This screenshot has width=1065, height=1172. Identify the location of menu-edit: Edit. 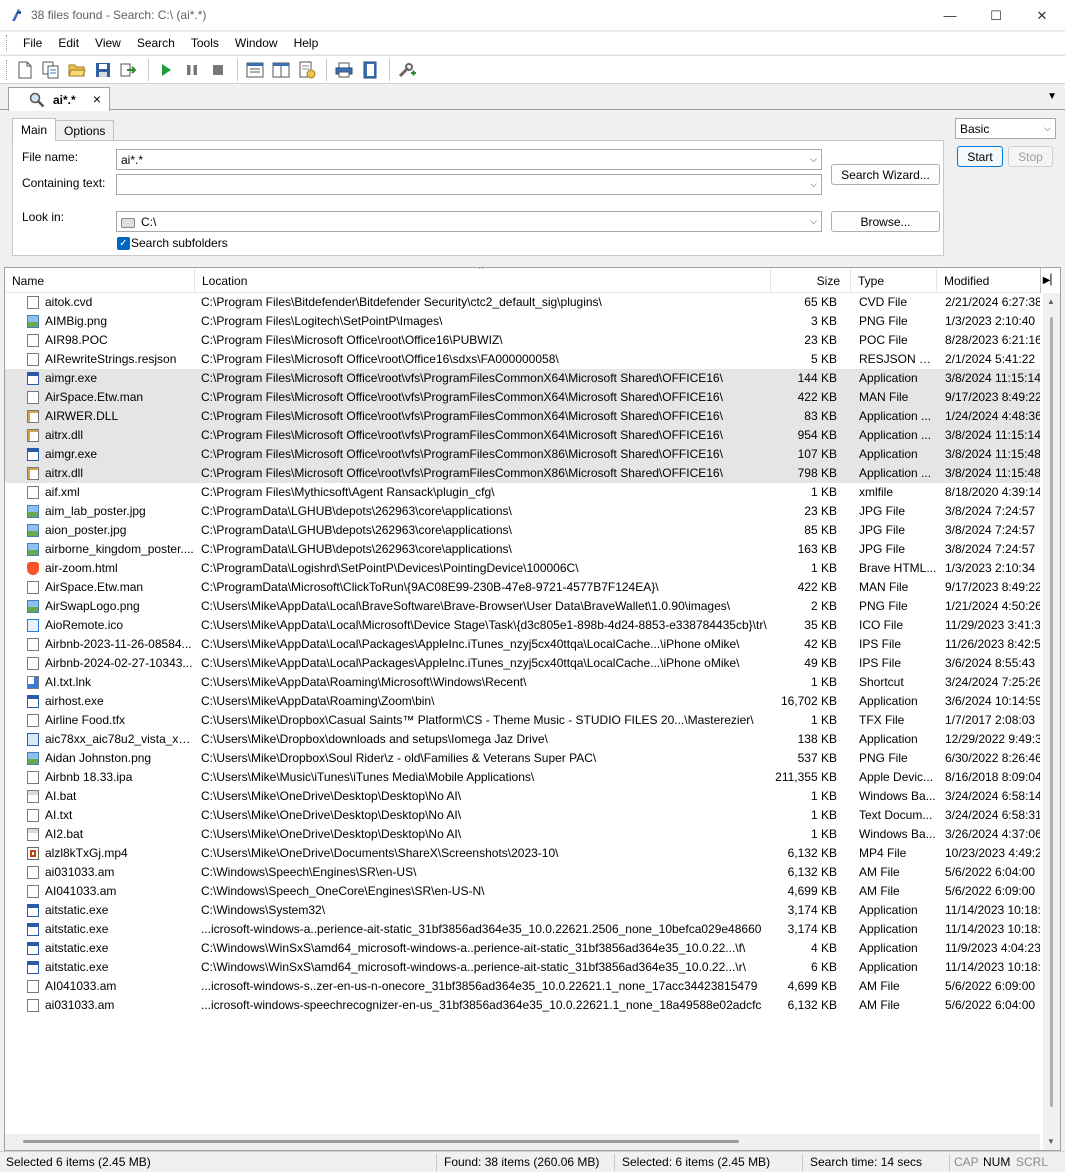
(68, 43).